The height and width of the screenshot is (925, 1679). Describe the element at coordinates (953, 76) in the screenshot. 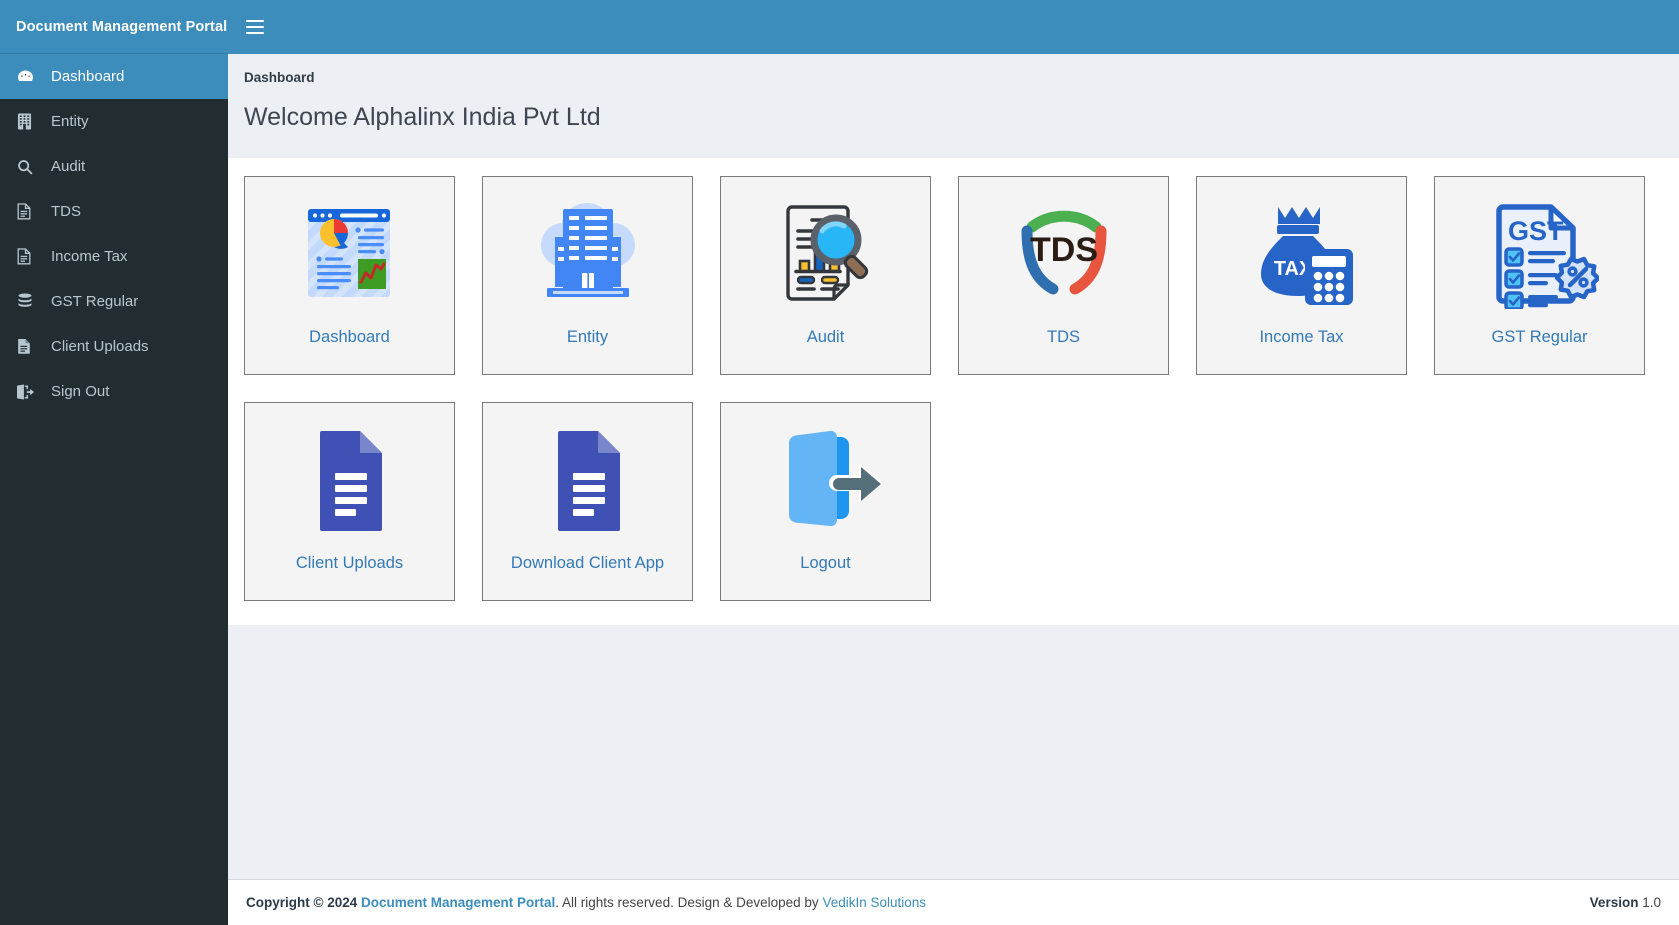

I see `breadcrumb-bar: Dashboard` at that location.